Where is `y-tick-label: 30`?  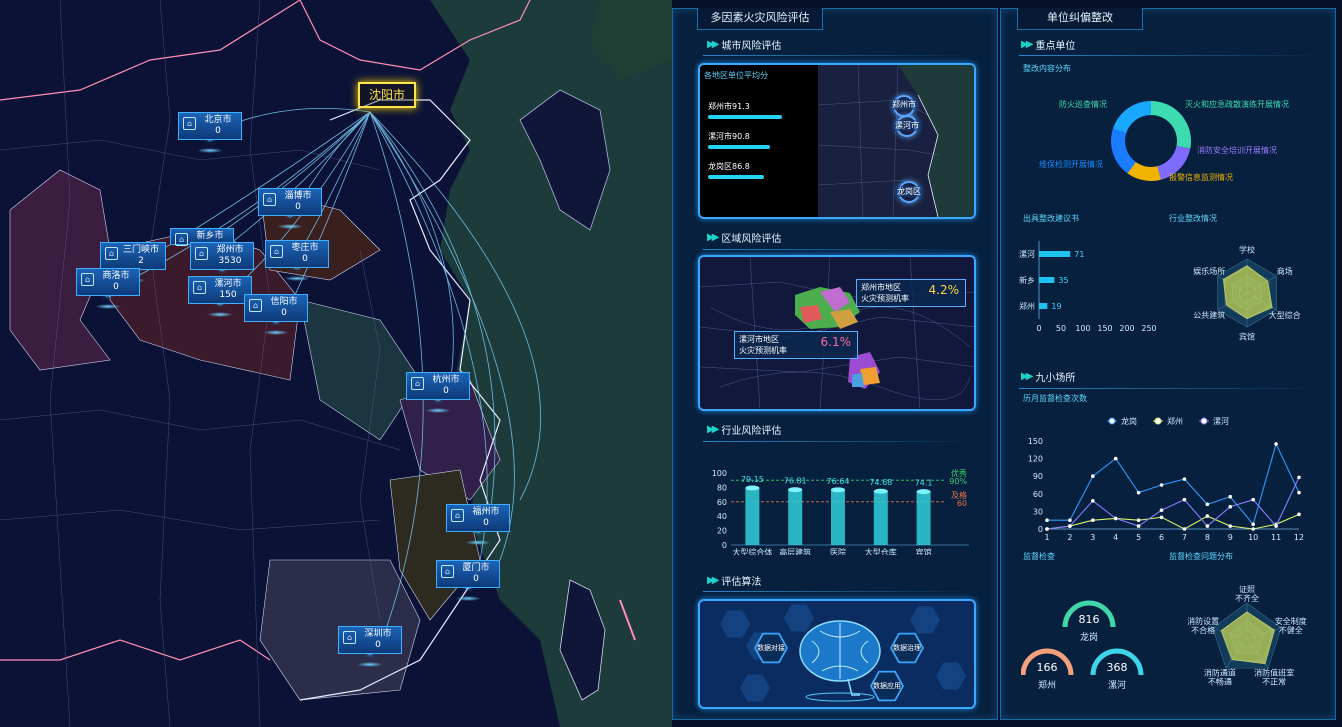
y-tick-label: 30 is located at coordinates (1038, 511).